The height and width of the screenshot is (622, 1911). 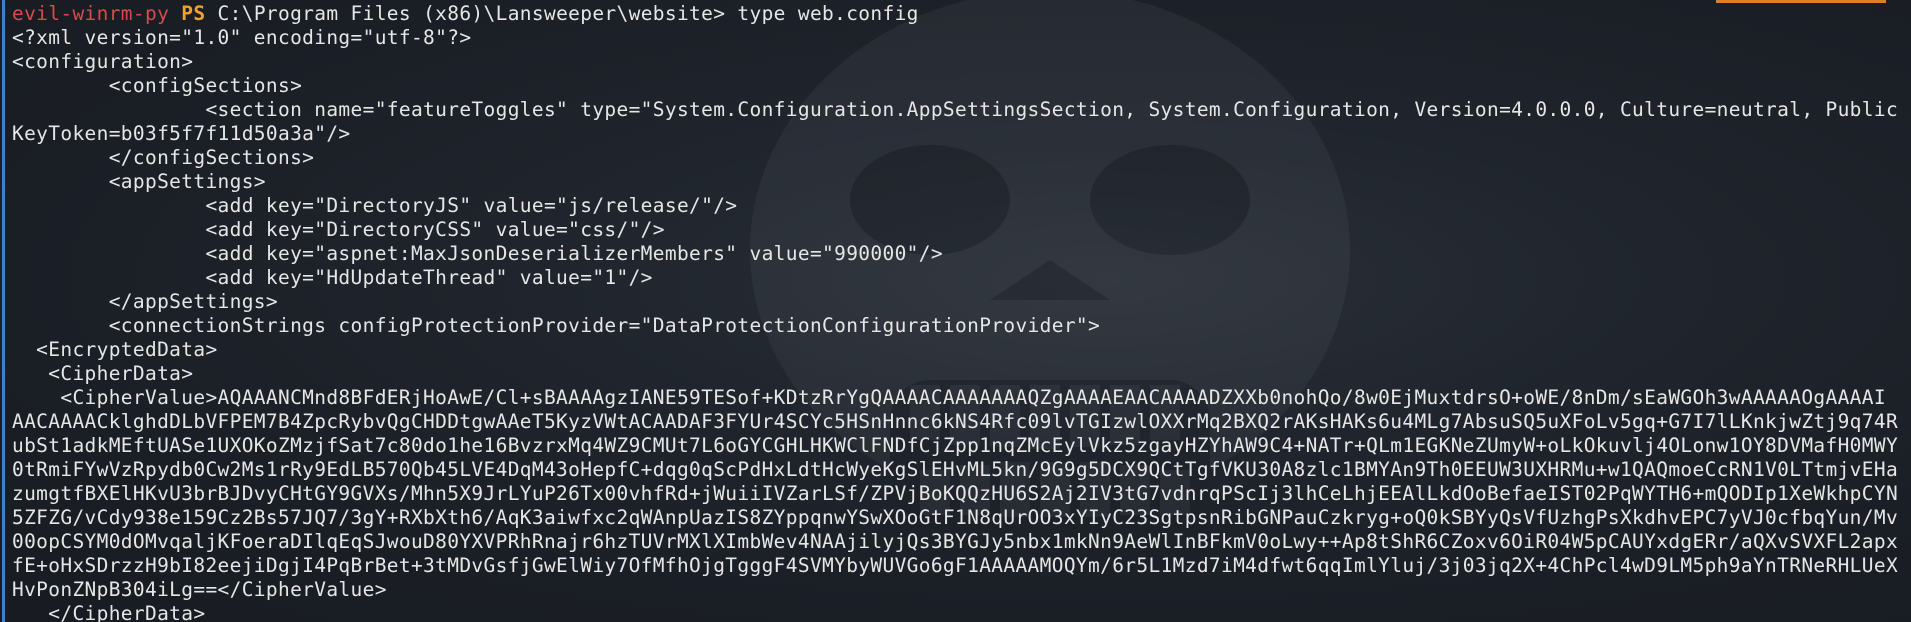 What do you see at coordinates (3, 311) in the screenshot?
I see `pane-focus-border` at bounding box center [3, 311].